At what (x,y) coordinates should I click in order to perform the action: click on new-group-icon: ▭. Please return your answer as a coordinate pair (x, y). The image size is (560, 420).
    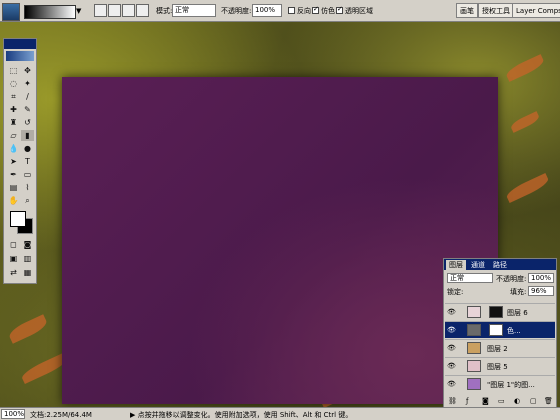
    Looking at the image, I should click on (501, 401).